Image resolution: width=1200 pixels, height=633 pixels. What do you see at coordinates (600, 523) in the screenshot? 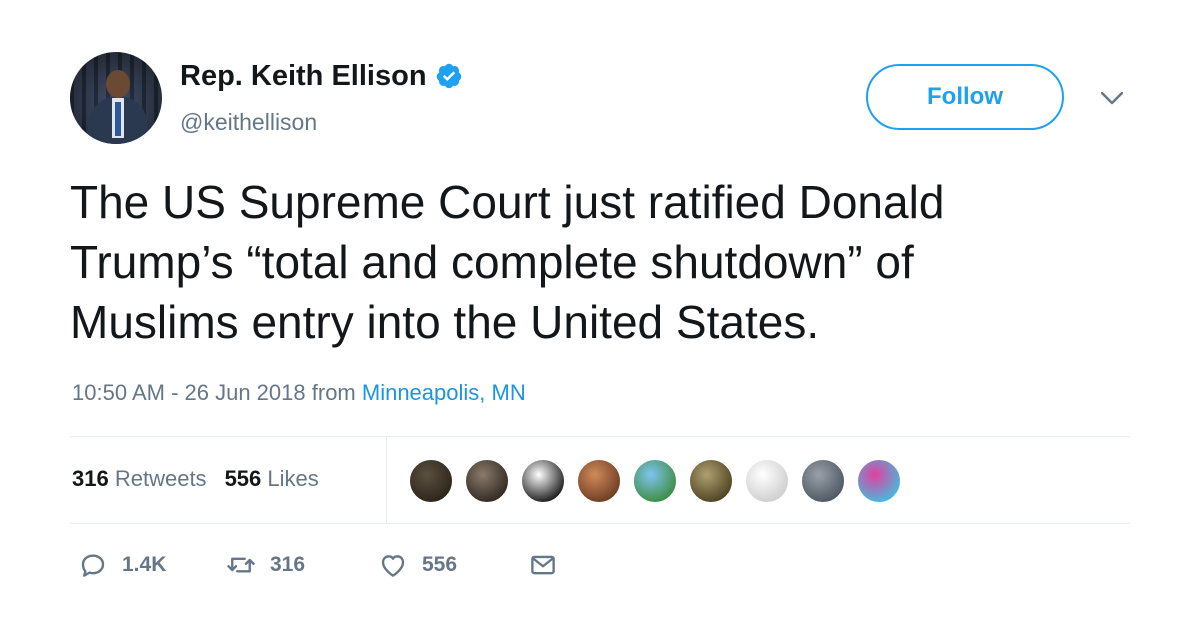
I see `divider-bottom` at bounding box center [600, 523].